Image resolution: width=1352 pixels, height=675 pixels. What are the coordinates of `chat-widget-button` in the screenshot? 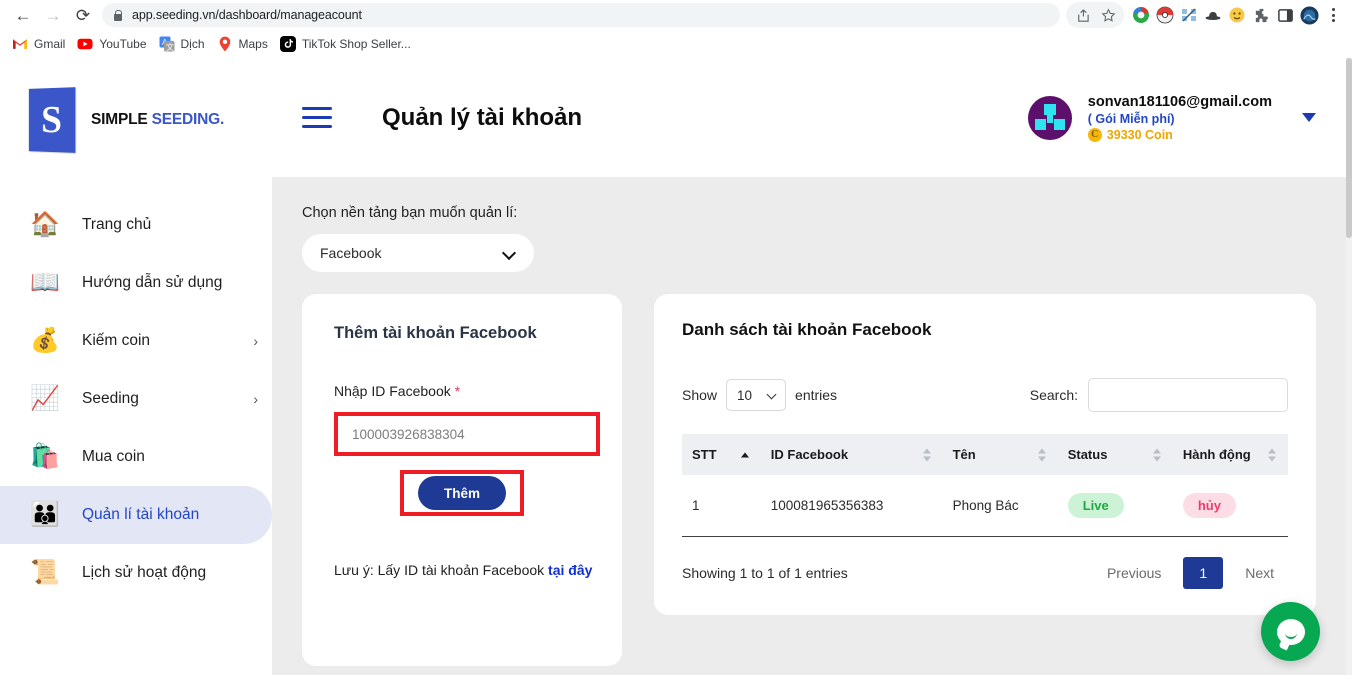 It's located at (1290, 631).